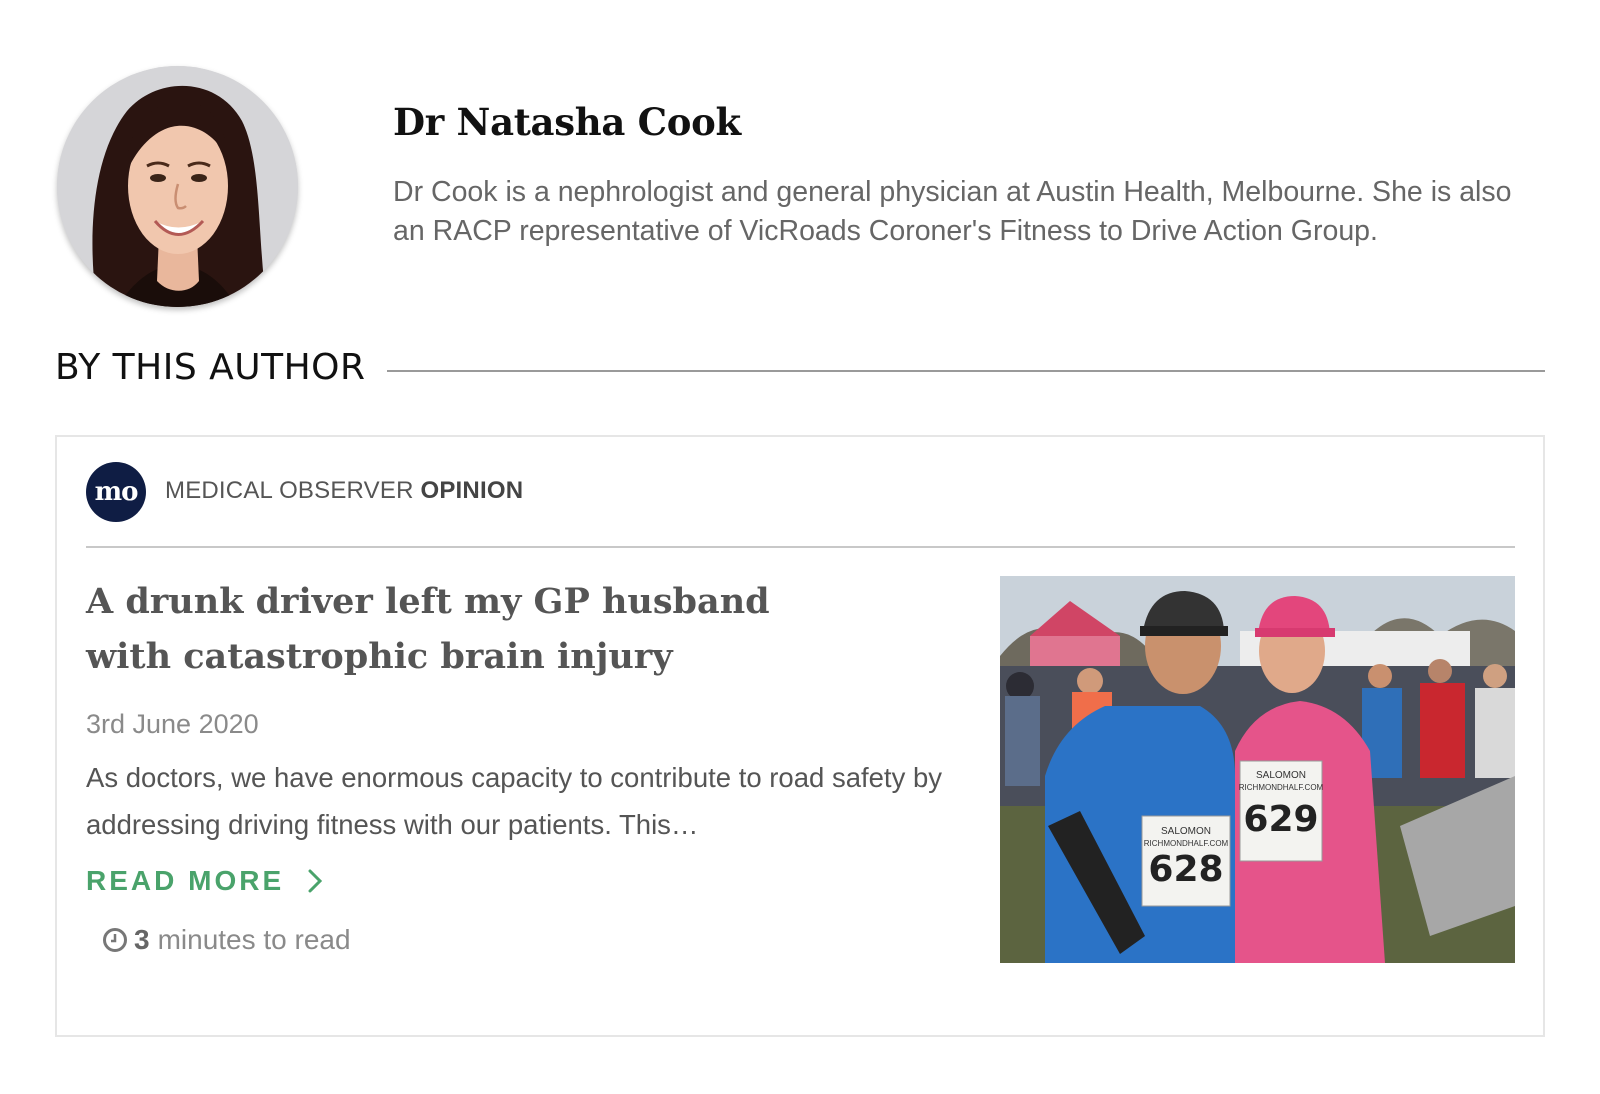  What do you see at coordinates (172, 724) in the screenshot?
I see `article-date: 3rd June 2020` at bounding box center [172, 724].